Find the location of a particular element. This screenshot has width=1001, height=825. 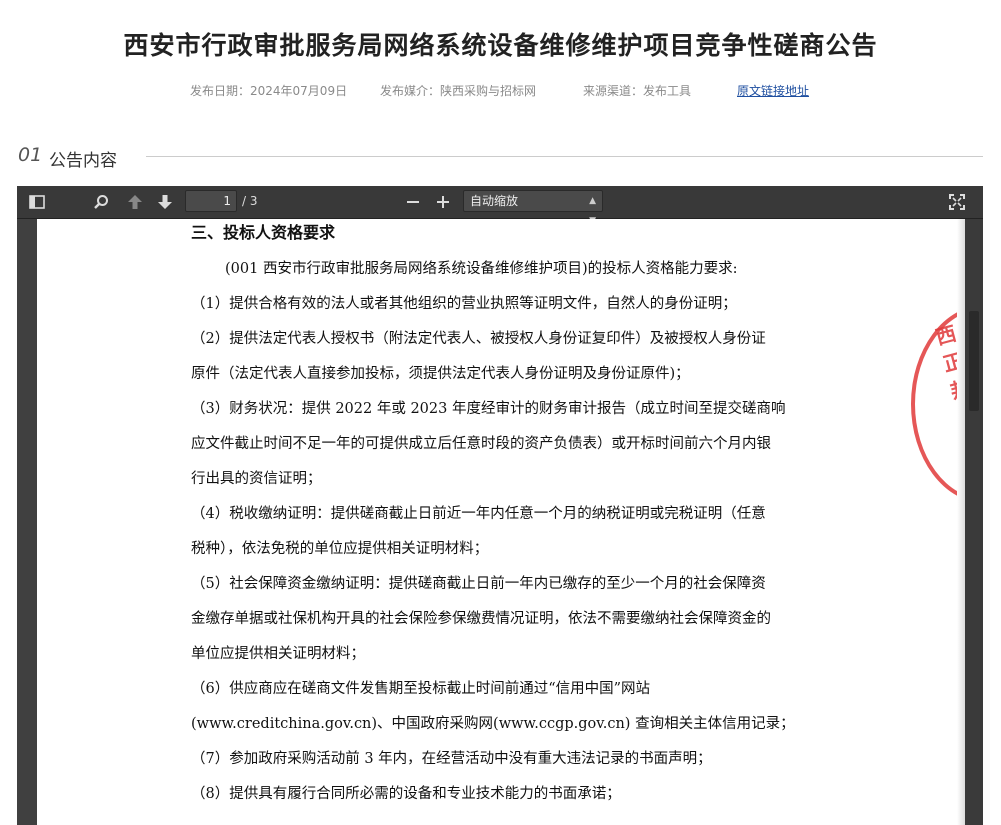

page-edge-shadow is located at coordinates (961, 522).